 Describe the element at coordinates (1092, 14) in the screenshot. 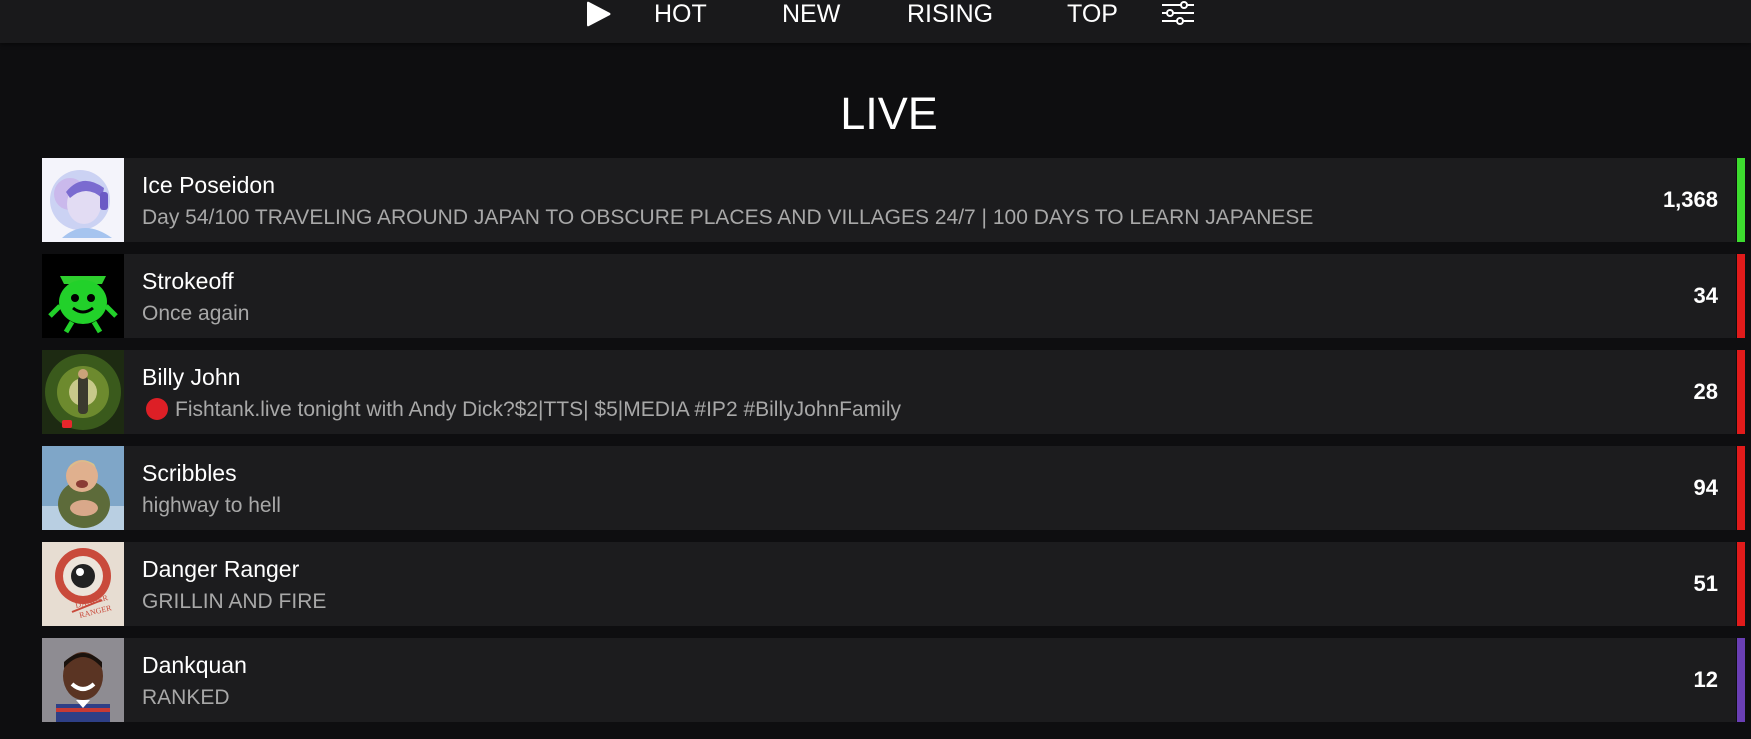

I see `tab-top: TOP` at that location.